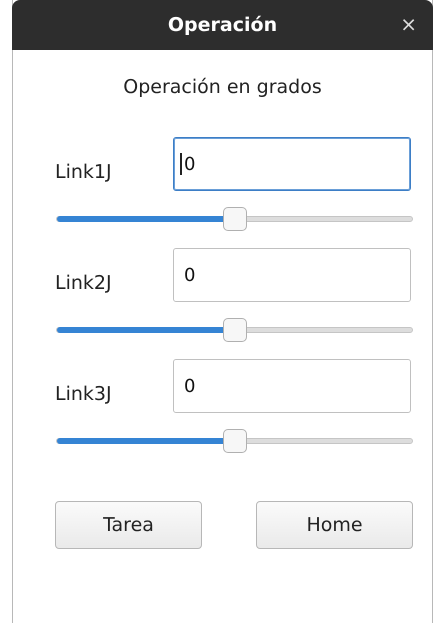 This screenshot has width=444, height=623. I want to click on heading: Operación en grados, so click(222, 87).